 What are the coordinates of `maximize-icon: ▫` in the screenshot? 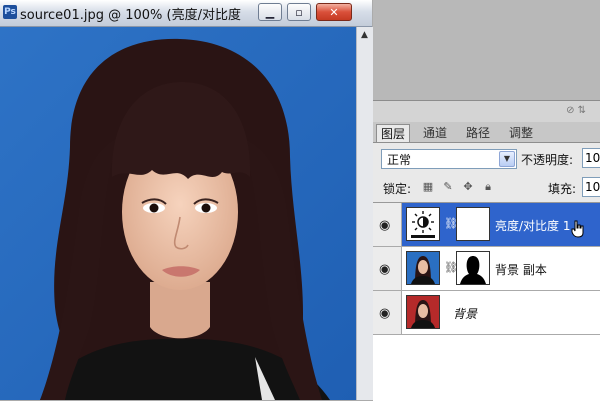 It's located at (299, 12).